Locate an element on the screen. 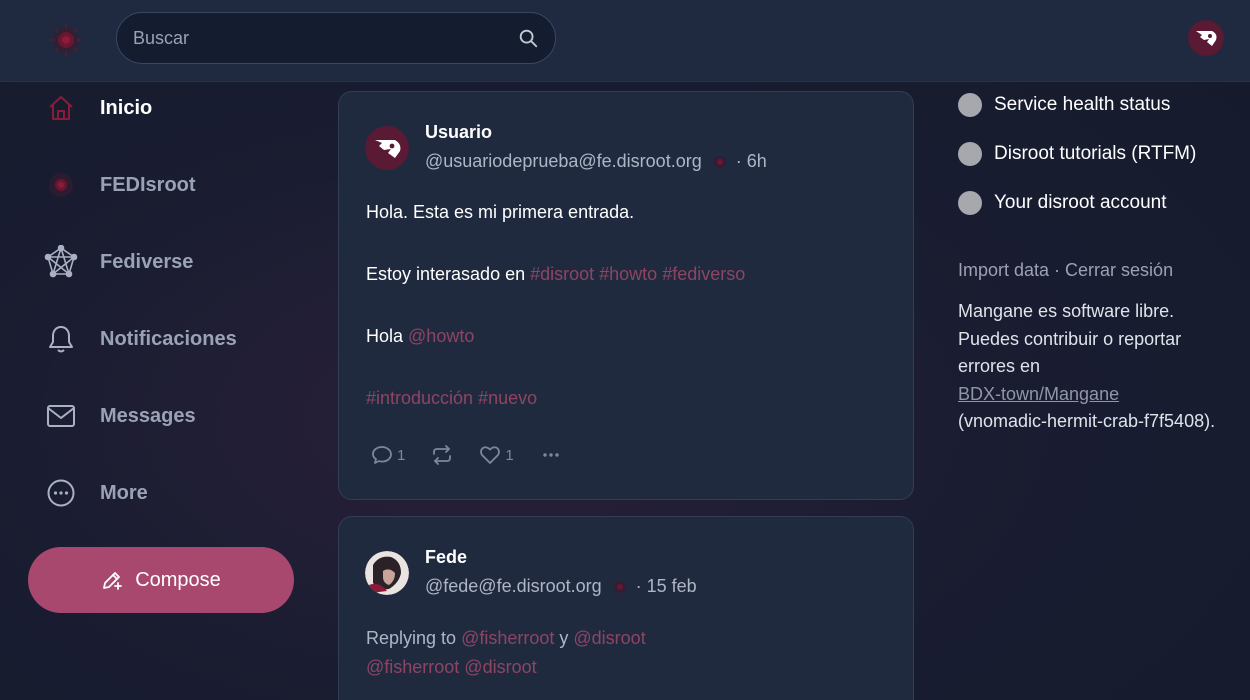 Image resolution: width=1250 pixels, height=700 pixels. post-meta: @fede@fe.disroot.org · 15 feb is located at coordinates (561, 586).